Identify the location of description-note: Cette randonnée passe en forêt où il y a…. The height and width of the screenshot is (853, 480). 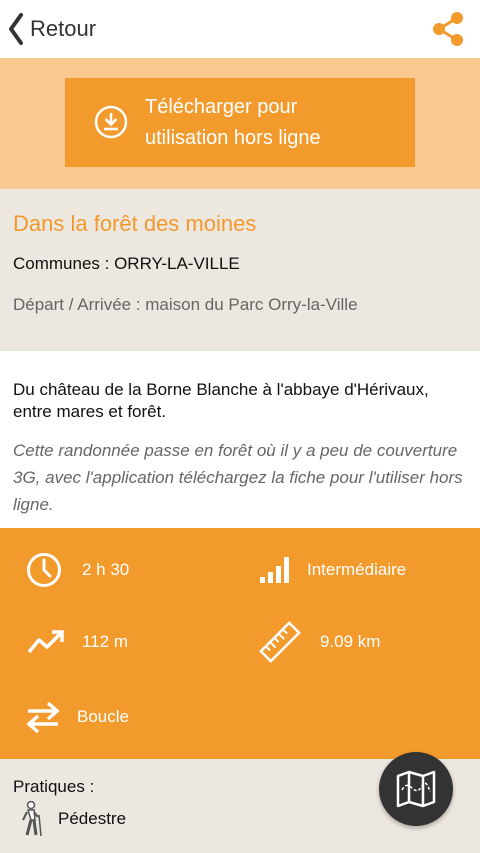
(238, 477).